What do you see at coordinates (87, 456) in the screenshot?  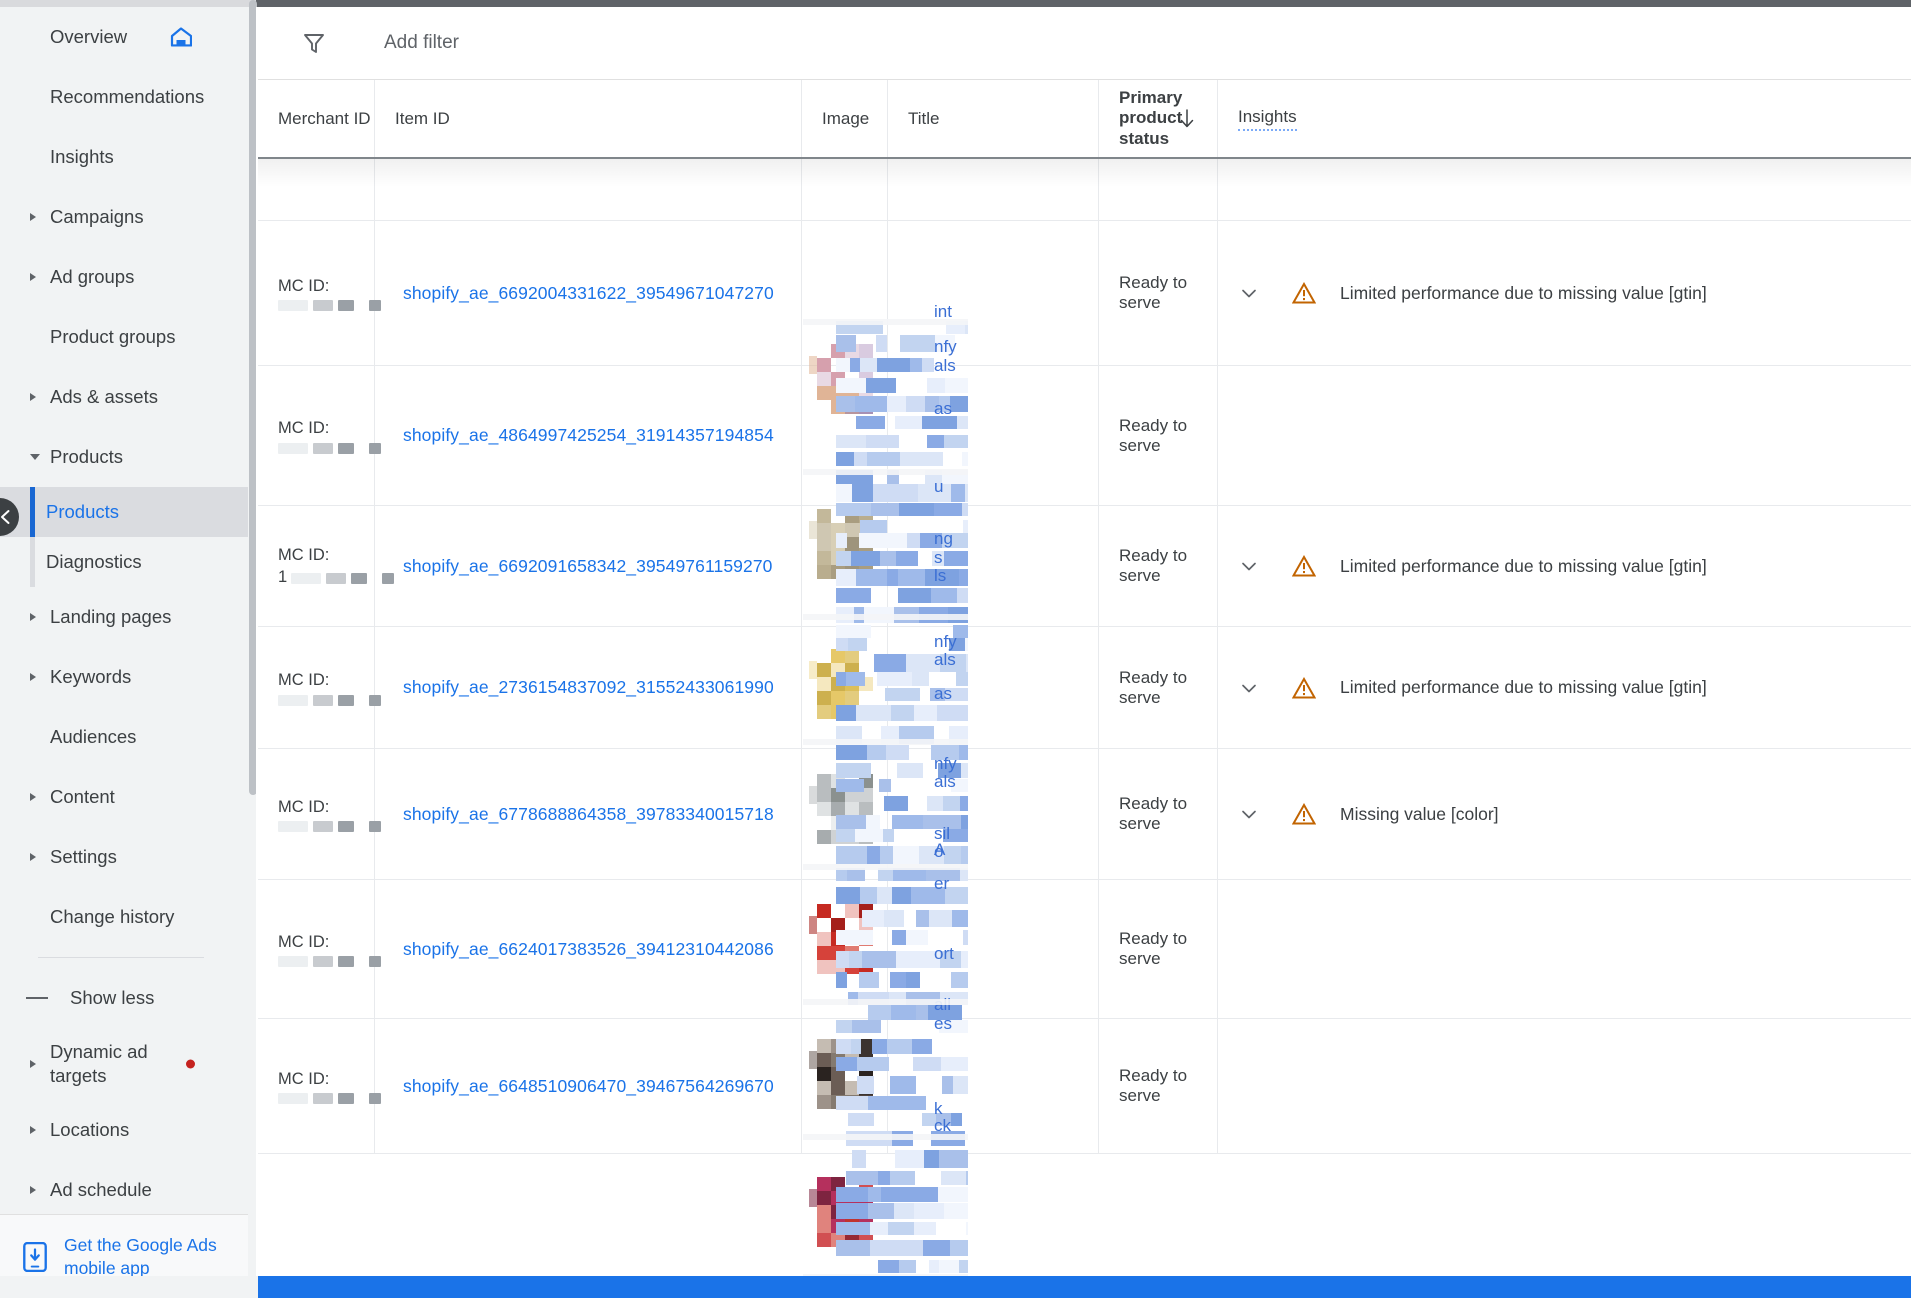 I see `sidebar-item-label: Products` at bounding box center [87, 456].